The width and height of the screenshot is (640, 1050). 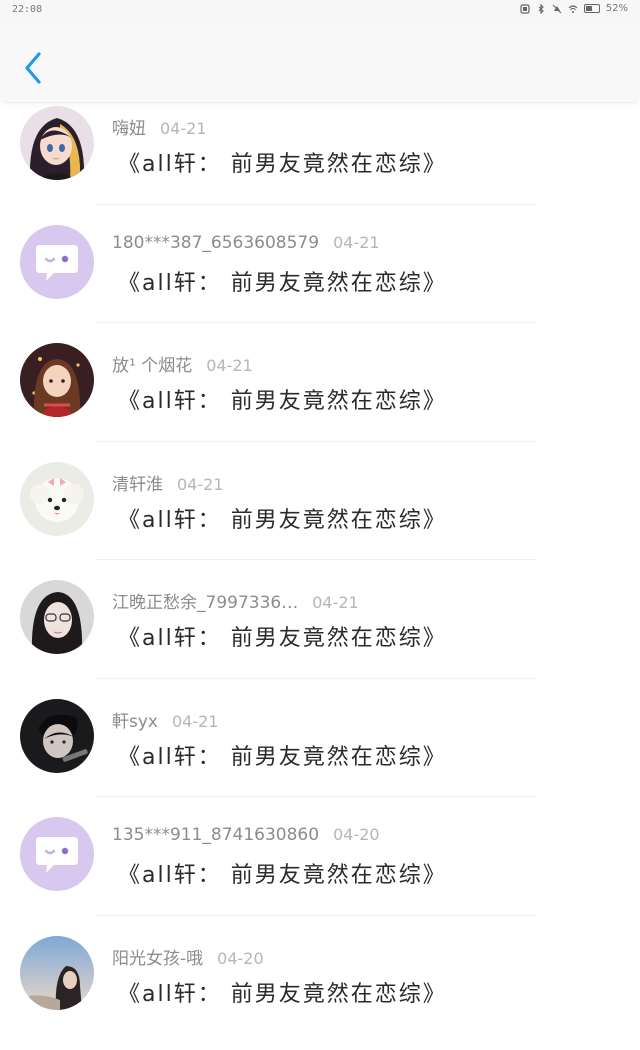 I want to click on status-bar: 22:08 52%, so click(x=320, y=10).